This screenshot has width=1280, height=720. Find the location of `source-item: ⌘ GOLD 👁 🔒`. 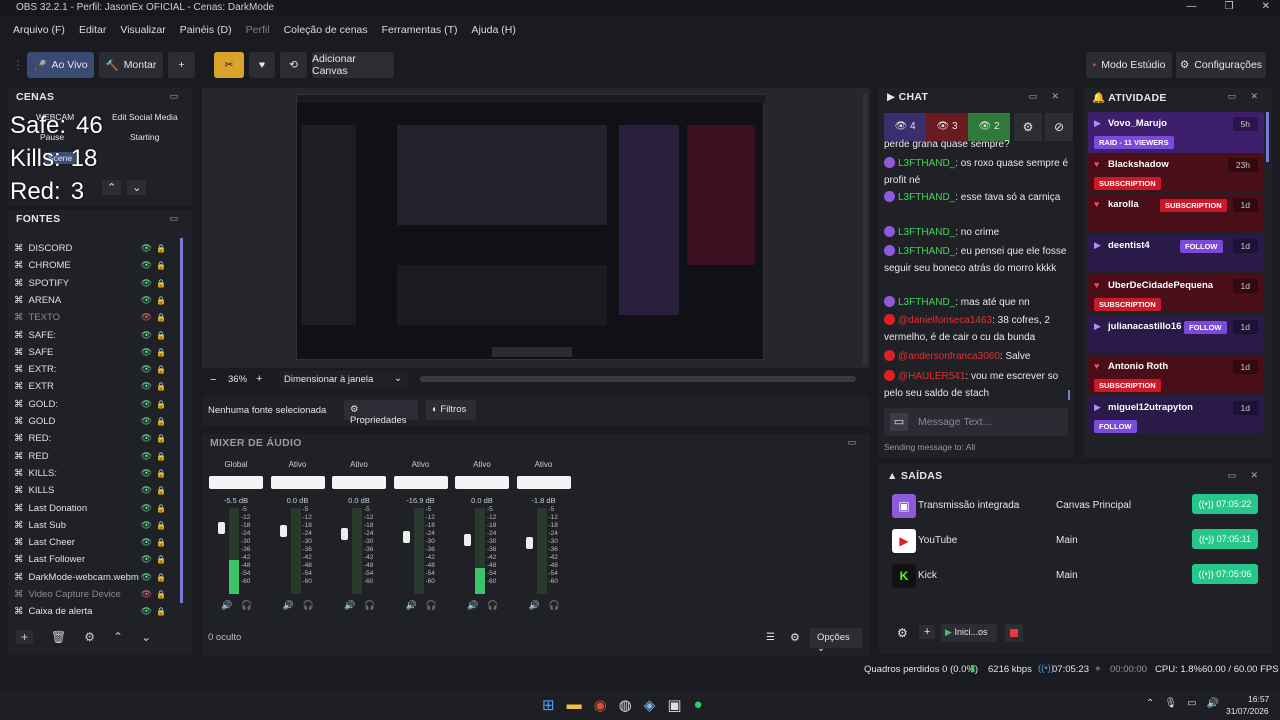

source-item: ⌘ GOLD 👁 🔒 is located at coordinates (94, 421).